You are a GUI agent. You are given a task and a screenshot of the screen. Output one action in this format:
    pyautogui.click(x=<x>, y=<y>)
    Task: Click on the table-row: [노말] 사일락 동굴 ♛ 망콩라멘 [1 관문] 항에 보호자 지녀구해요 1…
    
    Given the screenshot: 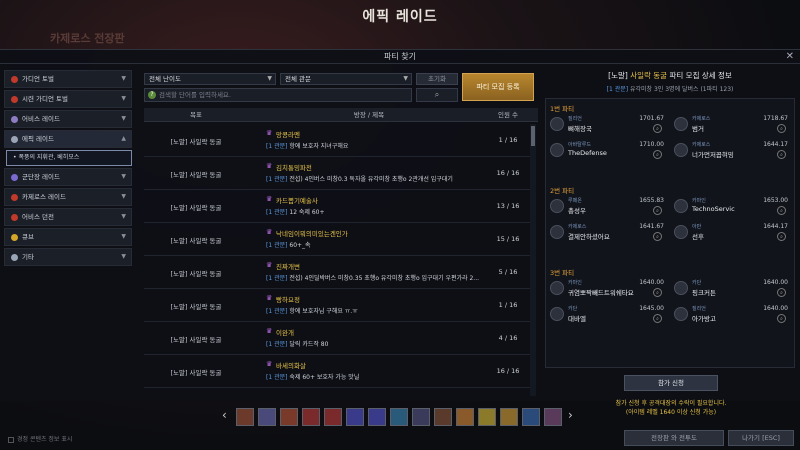 What is the action you would take?
    pyautogui.click(x=337, y=140)
    